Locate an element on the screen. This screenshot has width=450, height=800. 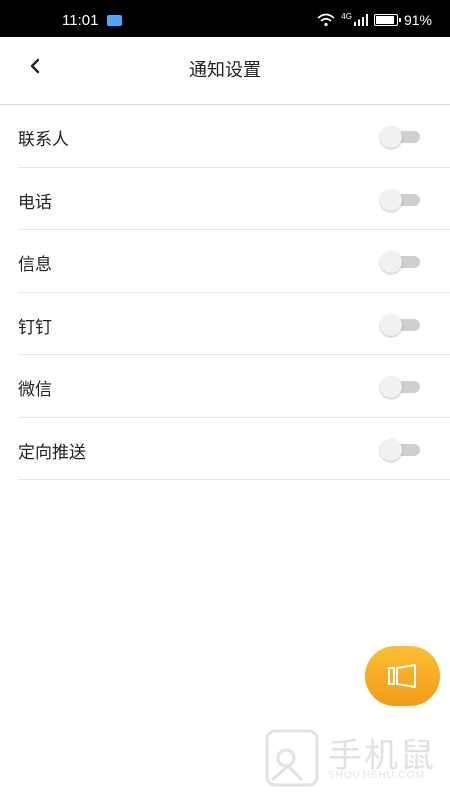
floating-action-button is located at coordinates (402, 676).